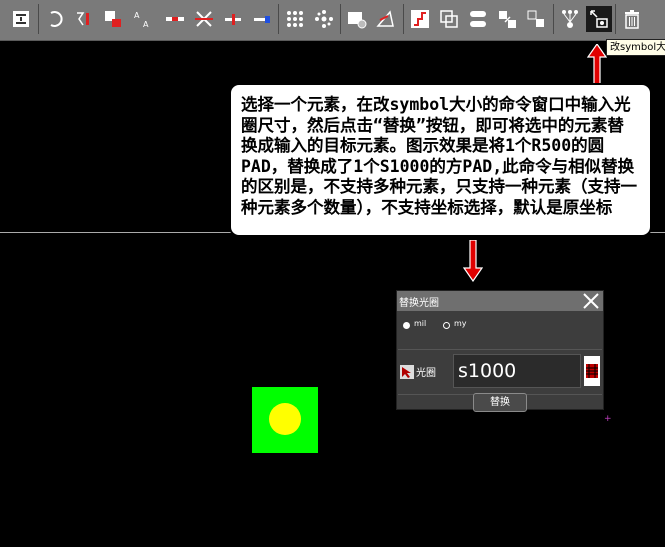  I want to click on dot-grid-icon, so click(295, 19).